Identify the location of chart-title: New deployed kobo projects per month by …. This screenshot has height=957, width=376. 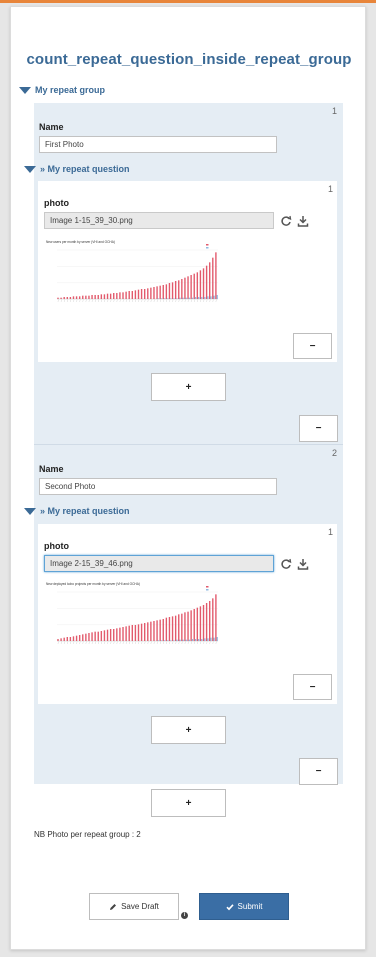
(93, 584).